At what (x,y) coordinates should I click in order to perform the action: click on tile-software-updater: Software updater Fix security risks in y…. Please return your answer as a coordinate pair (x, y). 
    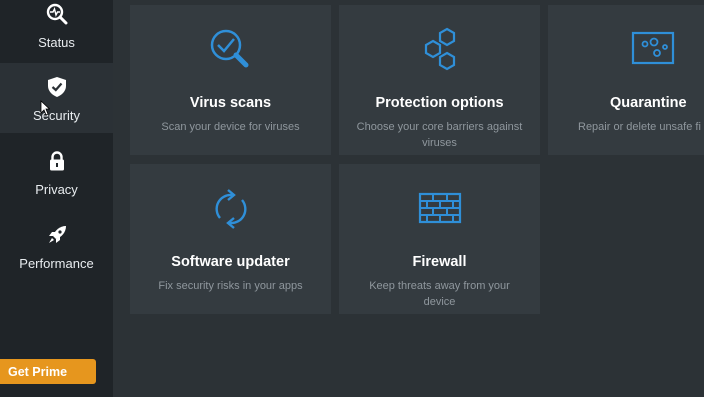
    Looking at the image, I should click on (230, 239).